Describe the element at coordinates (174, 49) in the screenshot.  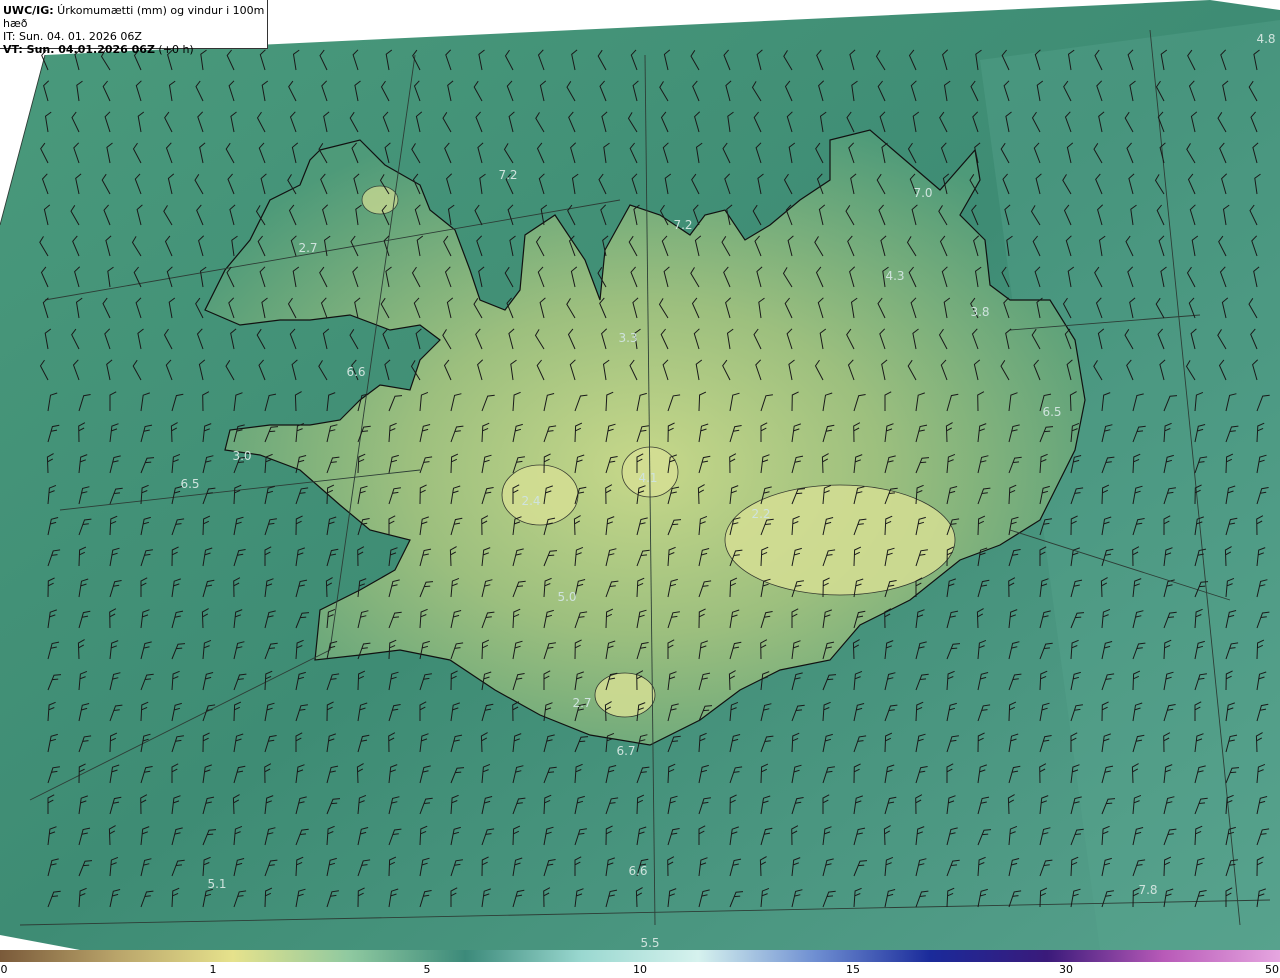
I see `forecast-offset: (+0 h)` at that location.